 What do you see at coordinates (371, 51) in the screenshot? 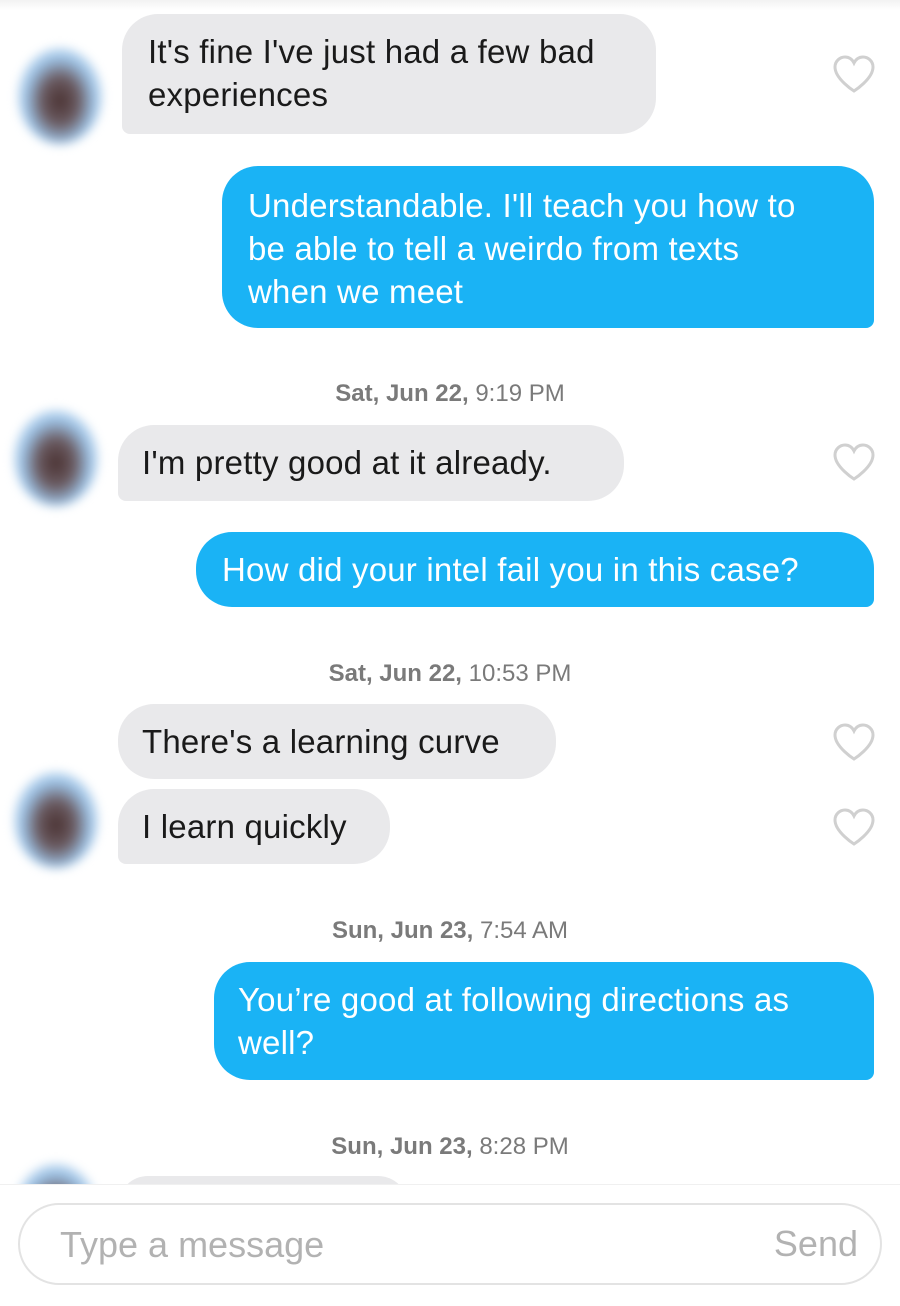
I see `message-line: It's fine I've just had a few bad` at bounding box center [371, 51].